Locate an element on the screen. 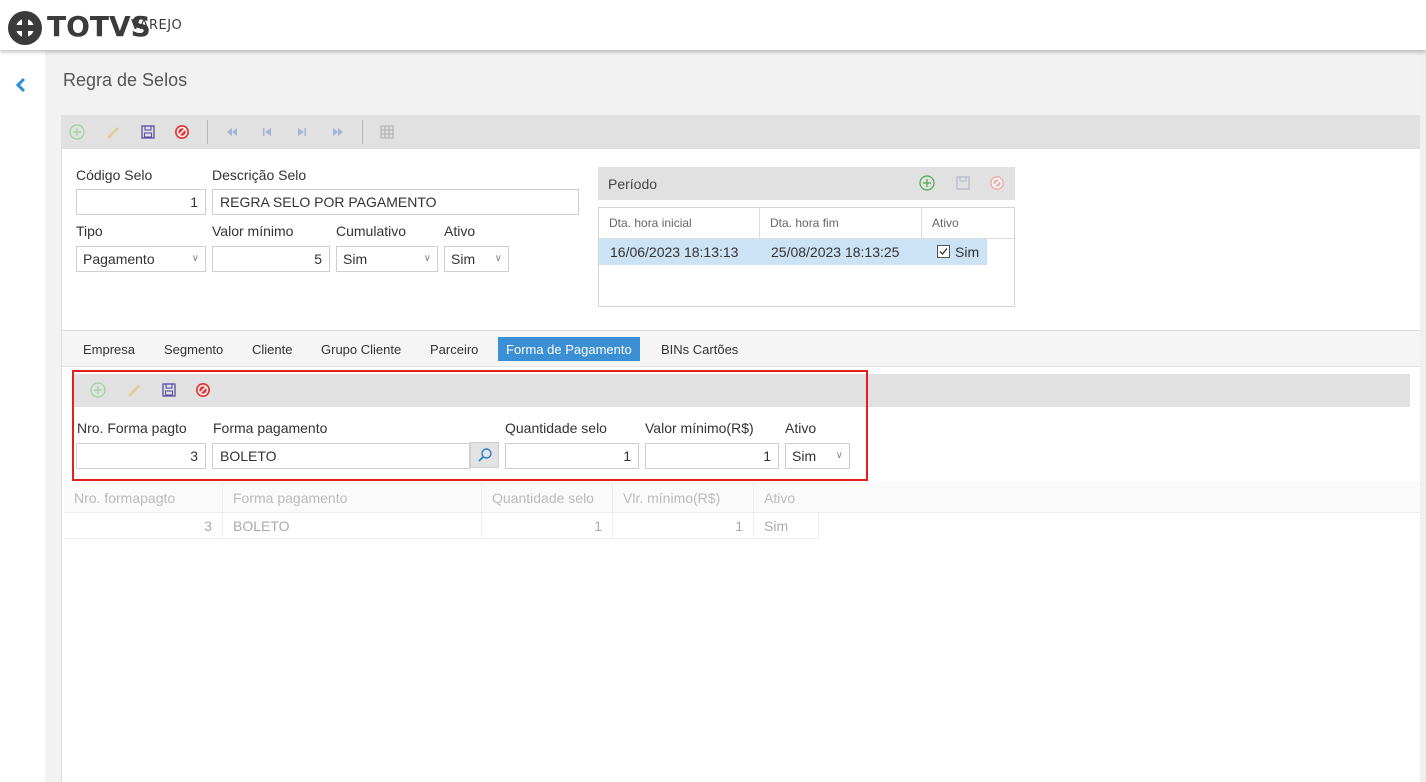  valor-cell: 1 is located at coordinates (683, 526).